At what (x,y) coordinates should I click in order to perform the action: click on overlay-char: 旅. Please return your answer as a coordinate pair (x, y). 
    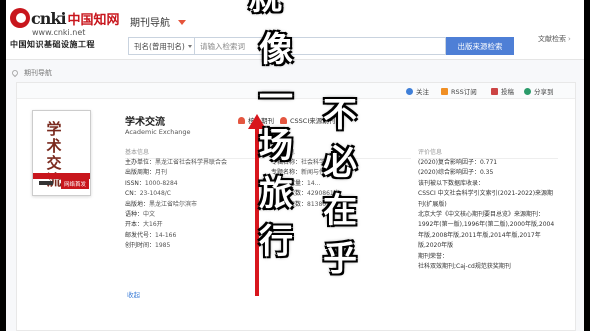
    Looking at the image, I should click on (276, 194).